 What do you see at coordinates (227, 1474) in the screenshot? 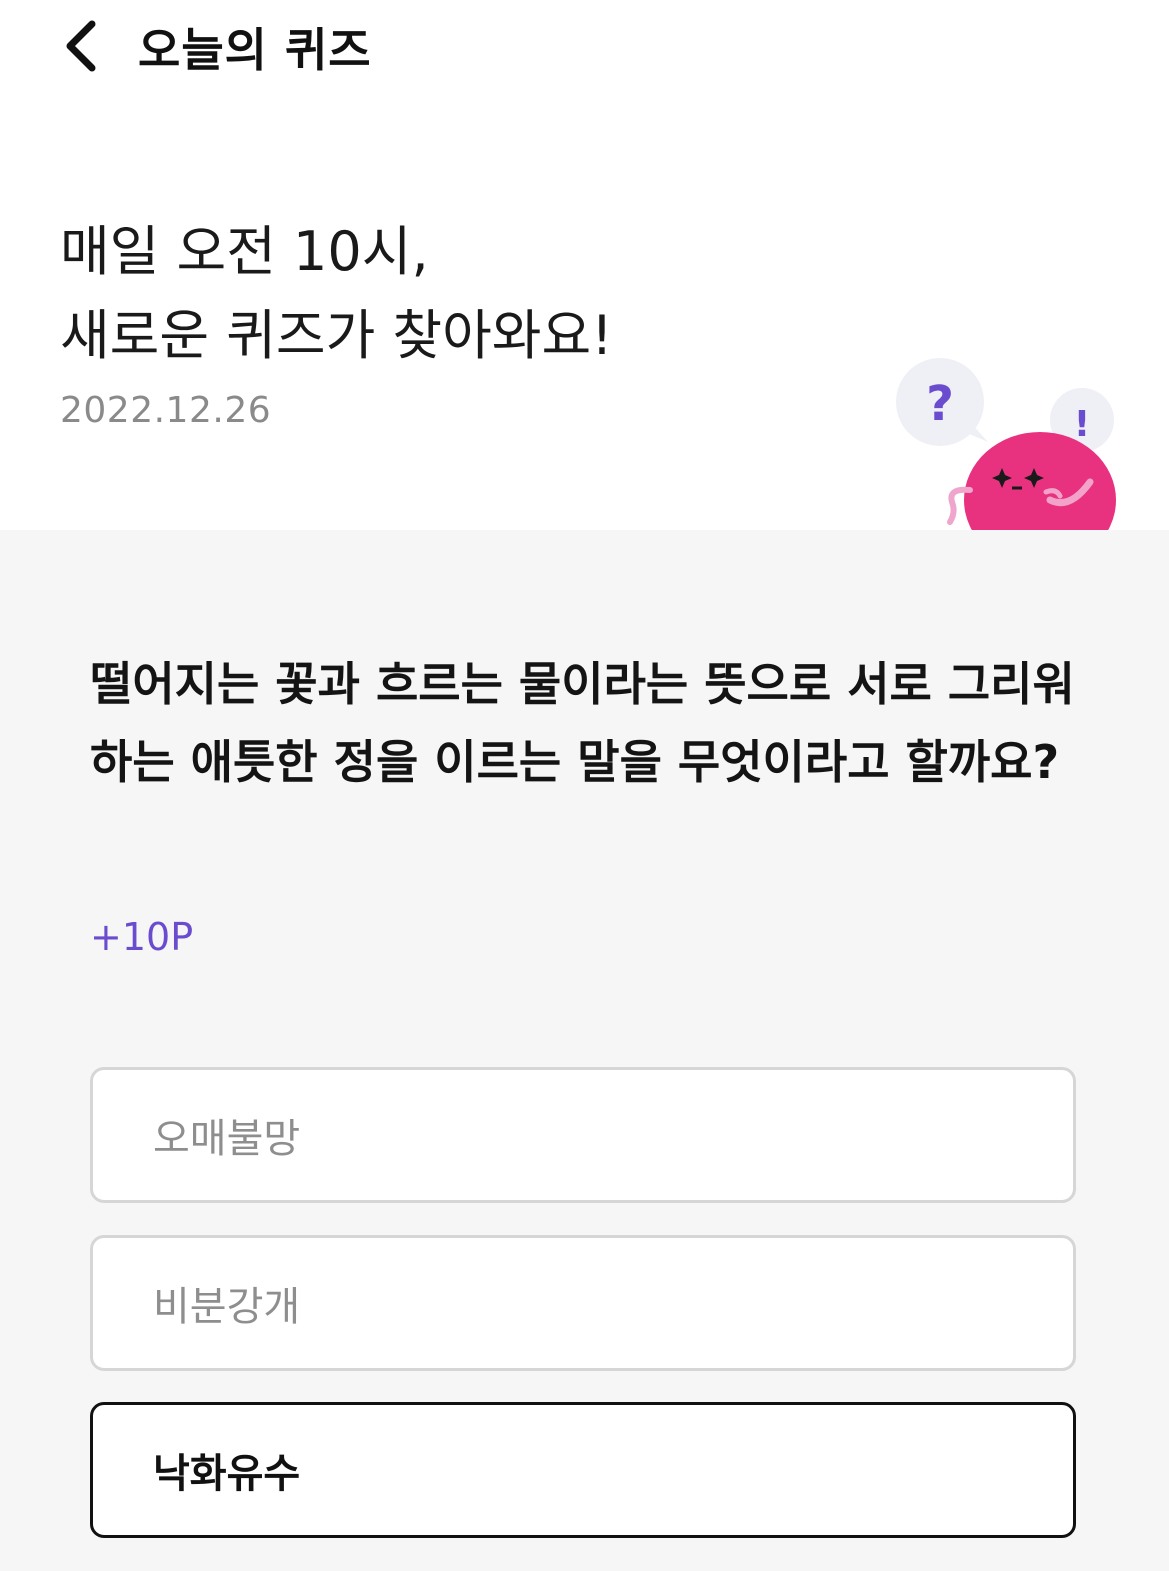
I see `answer-option-label: 낙화유수` at bounding box center [227, 1474].